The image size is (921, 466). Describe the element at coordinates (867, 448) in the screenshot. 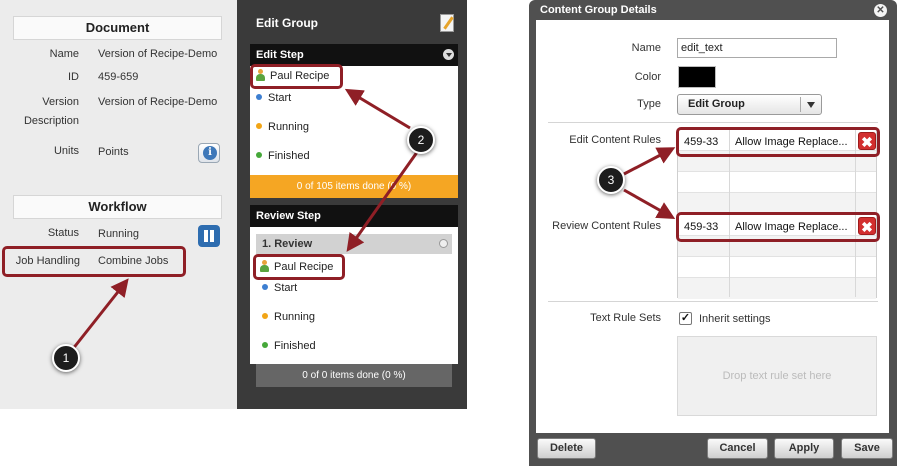

I see `save-button: Save` at that location.